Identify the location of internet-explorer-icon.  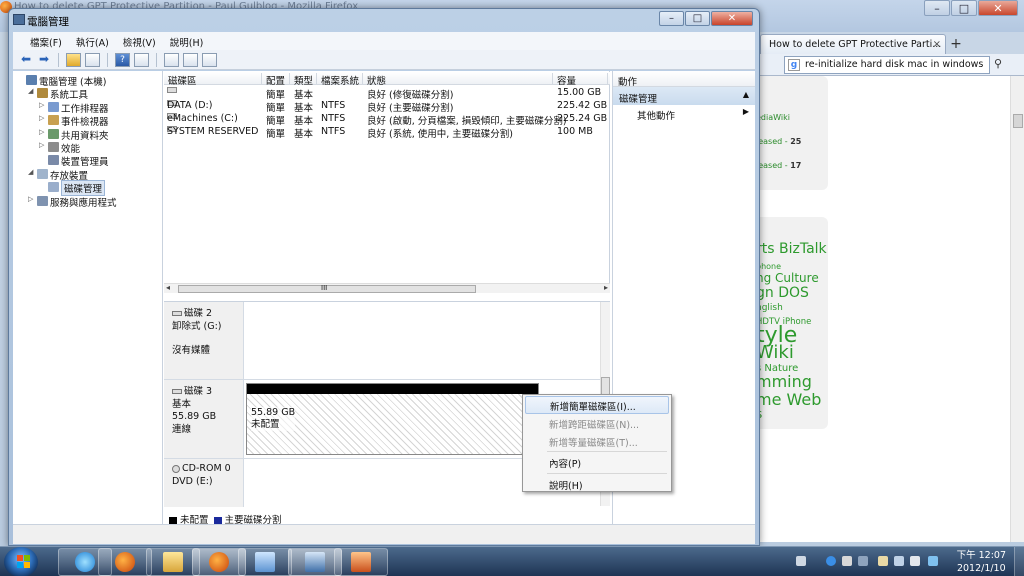
(85, 562).